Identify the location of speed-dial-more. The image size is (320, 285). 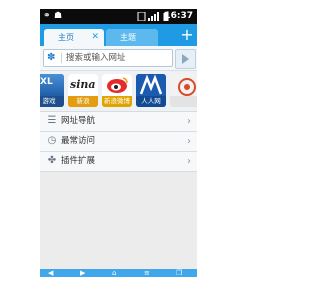
(183, 90).